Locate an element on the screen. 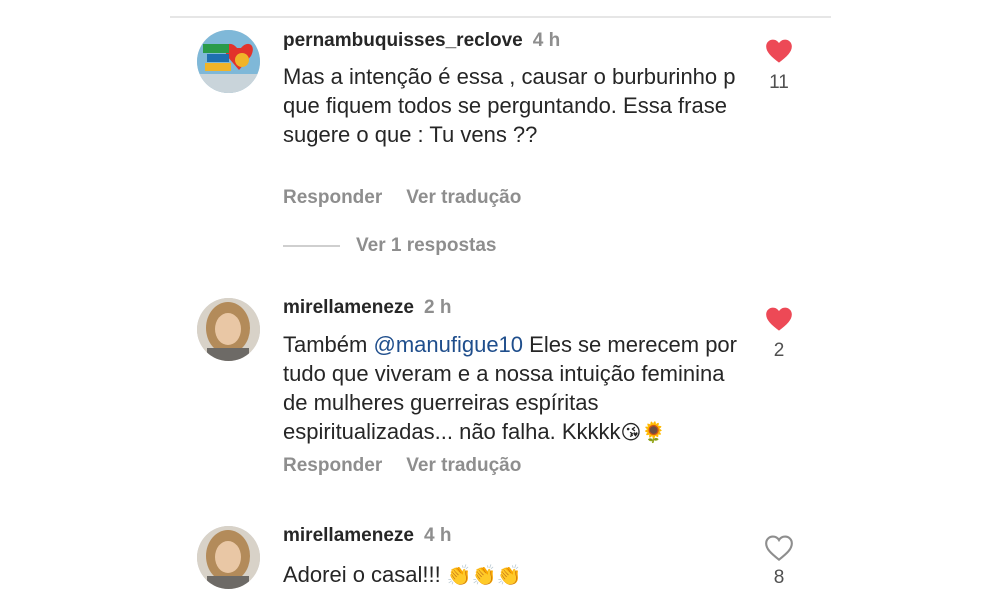  like-button: 2 is located at coordinates (779, 334).